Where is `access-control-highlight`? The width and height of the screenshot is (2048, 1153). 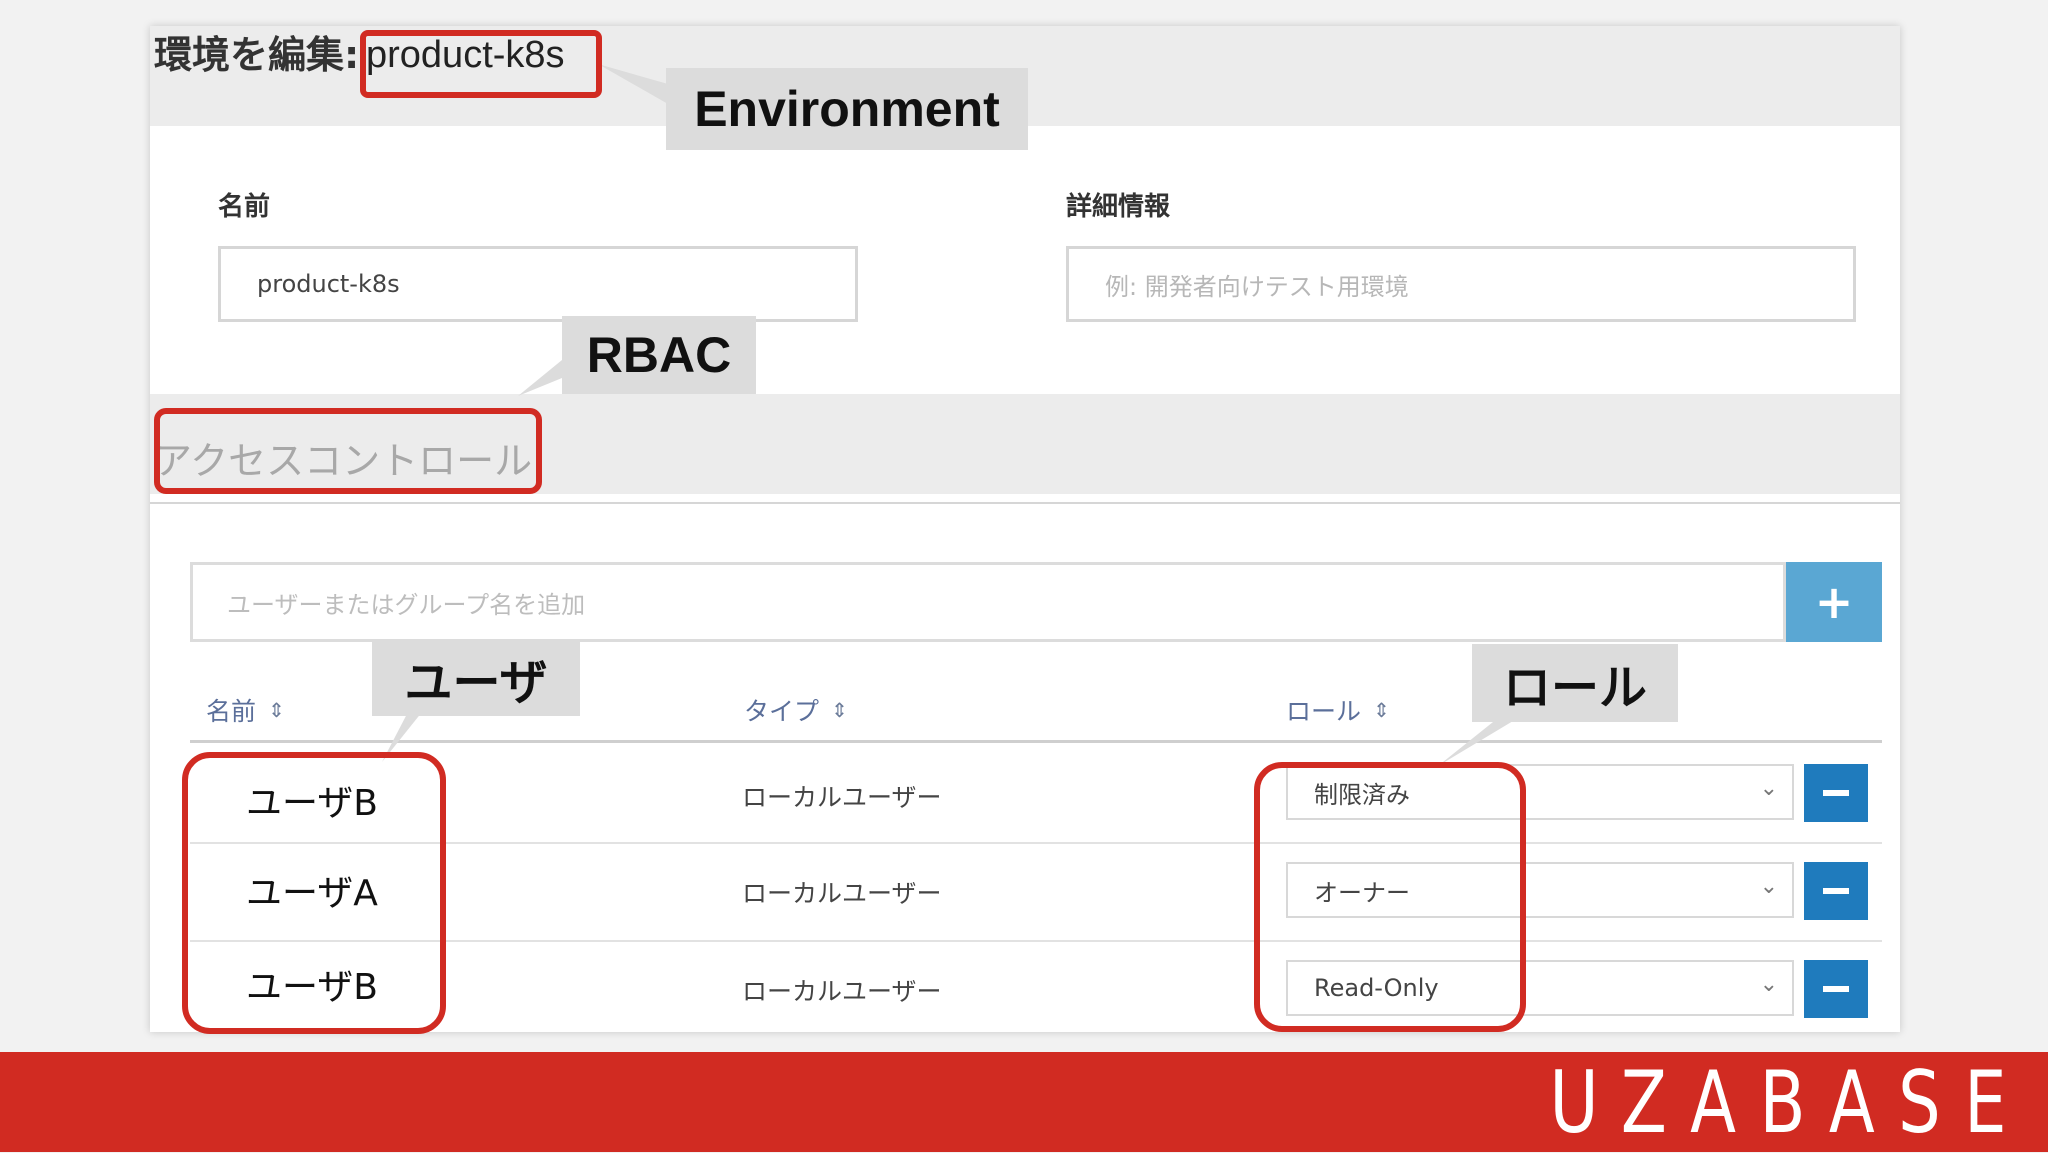 access-control-highlight is located at coordinates (348, 451).